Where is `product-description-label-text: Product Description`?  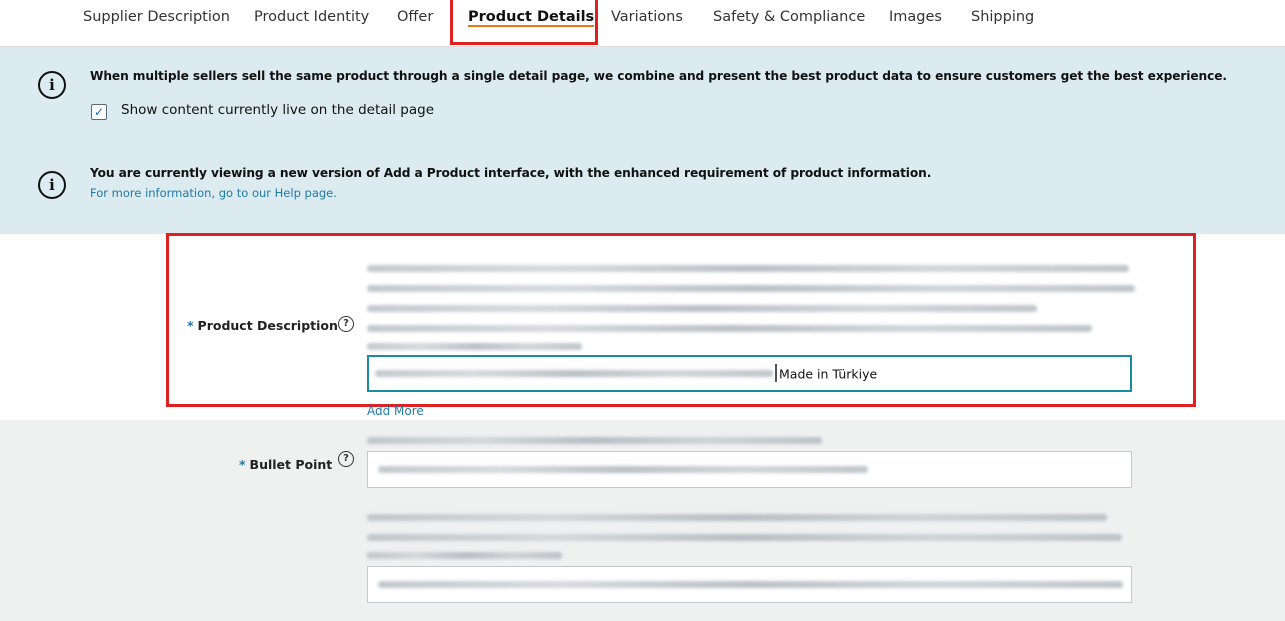
product-description-label-text: Product Description is located at coordinates (267, 325).